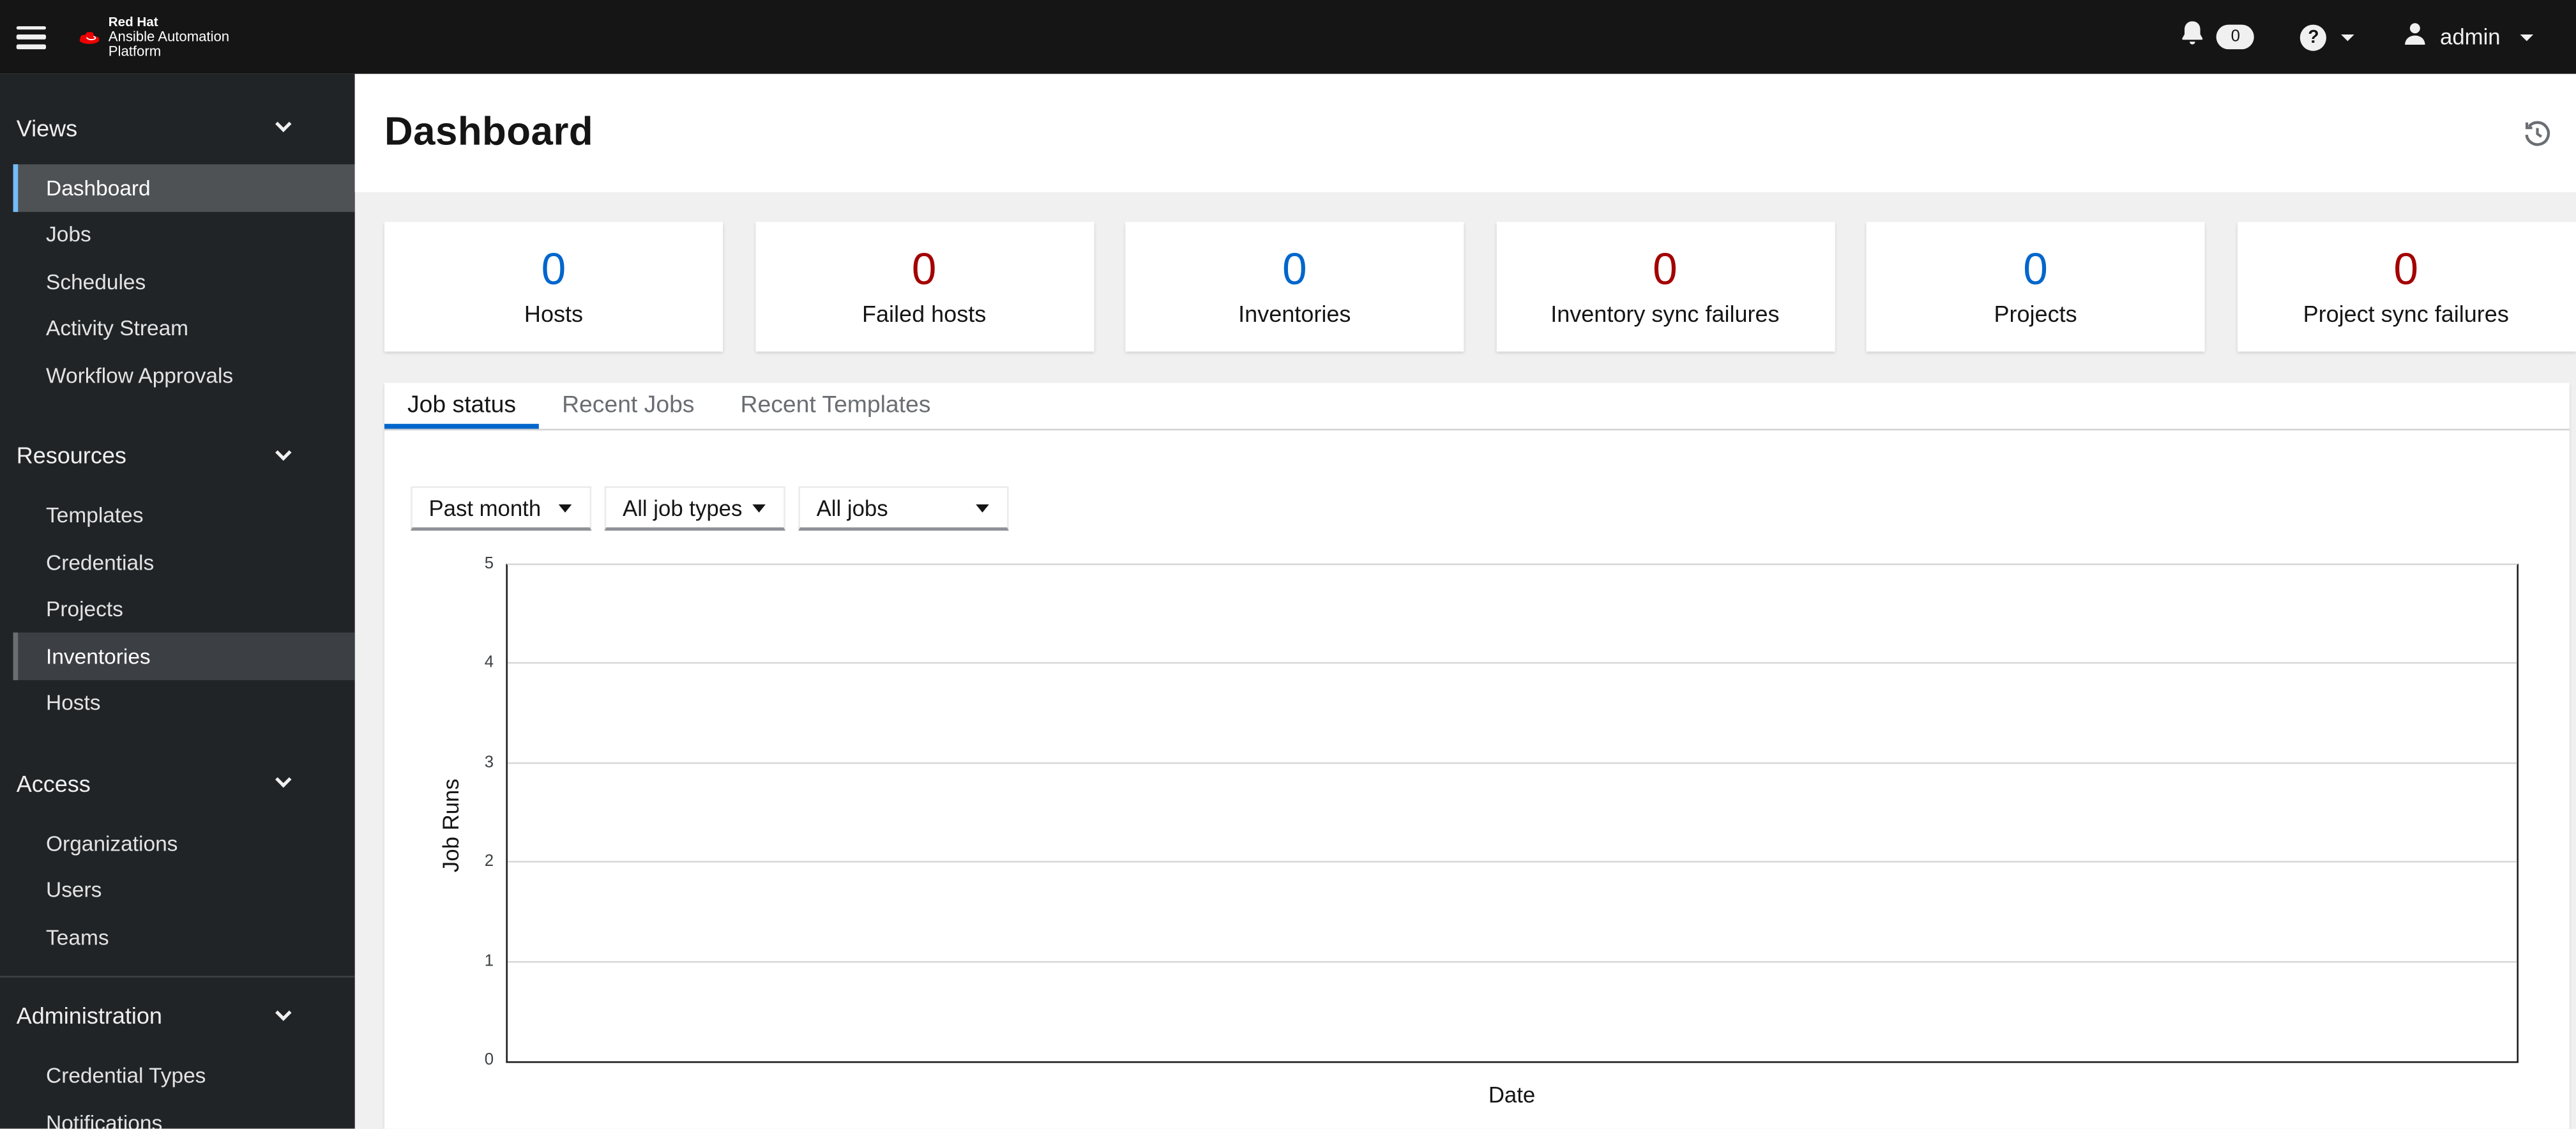 This screenshot has width=2576, height=1129. I want to click on sidebar-group-views: Views, so click(177, 127).